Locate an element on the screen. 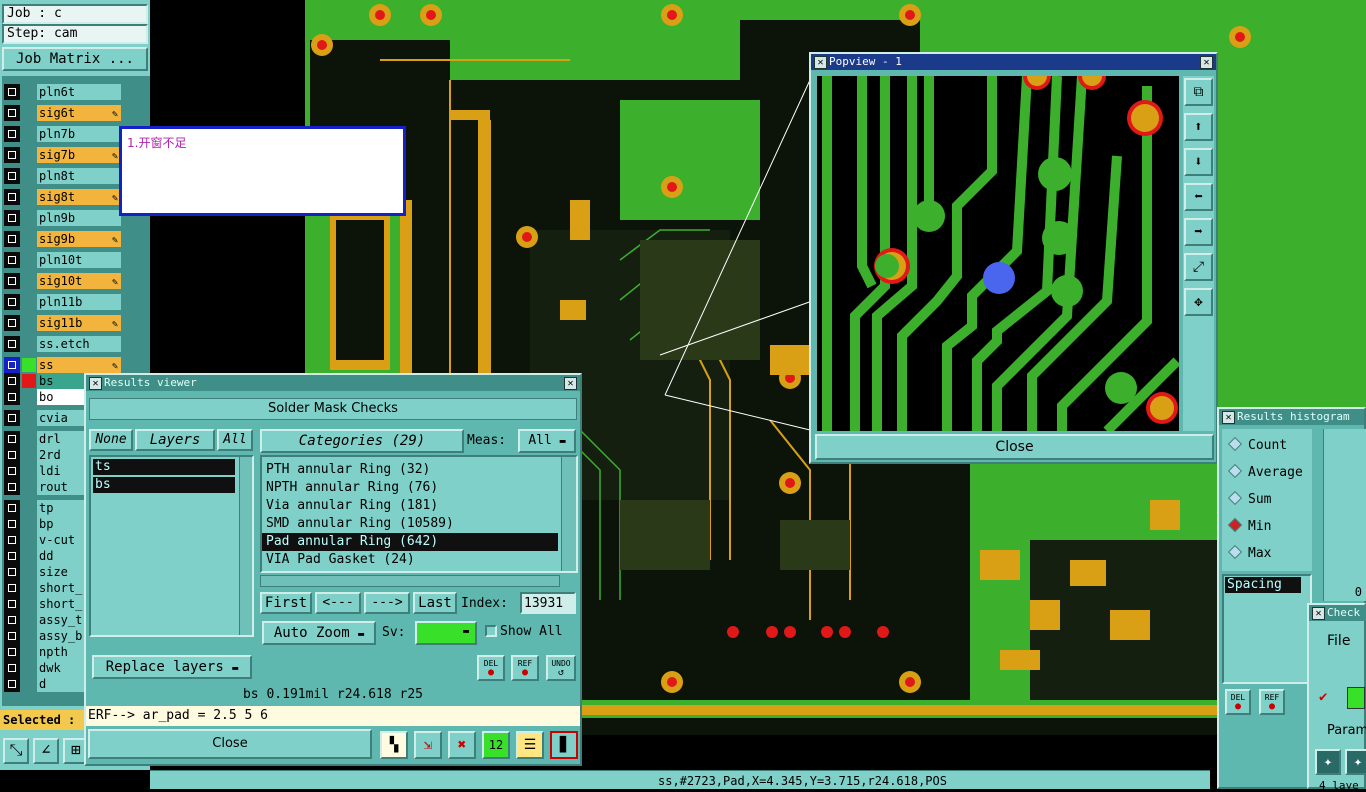 The image size is (1366, 792). toolbar-delete-icon: ✖ is located at coordinates (462, 745).